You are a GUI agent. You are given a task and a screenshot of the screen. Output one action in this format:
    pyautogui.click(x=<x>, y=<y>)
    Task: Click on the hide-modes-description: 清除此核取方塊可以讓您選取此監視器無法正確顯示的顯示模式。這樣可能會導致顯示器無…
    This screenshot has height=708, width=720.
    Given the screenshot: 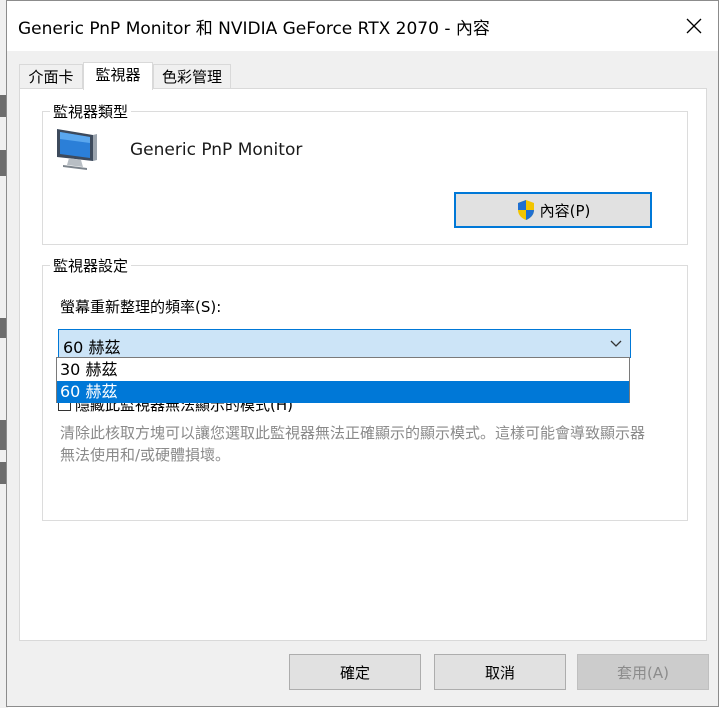 What is the action you would take?
    pyautogui.click(x=353, y=444)
    